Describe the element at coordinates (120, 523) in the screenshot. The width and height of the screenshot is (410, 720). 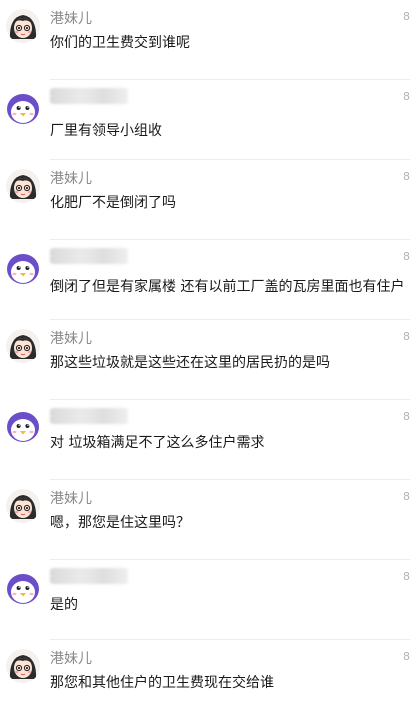
I see `comment-text: 嗯，那您是住这里吗？` at that location.